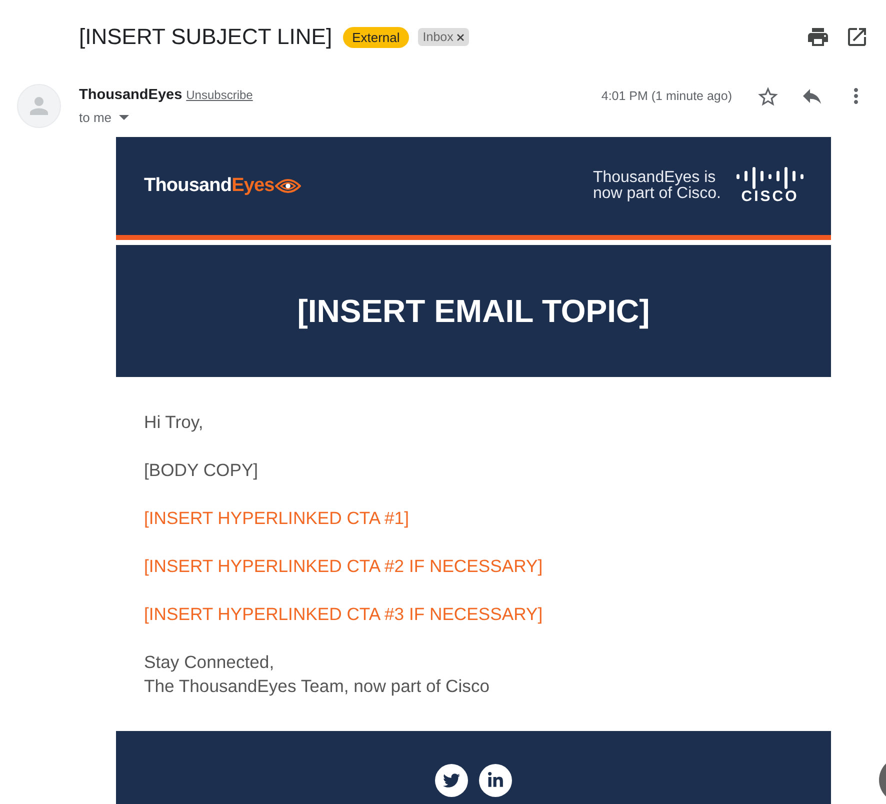  I want to click on bird-icon, so click(451, 780).